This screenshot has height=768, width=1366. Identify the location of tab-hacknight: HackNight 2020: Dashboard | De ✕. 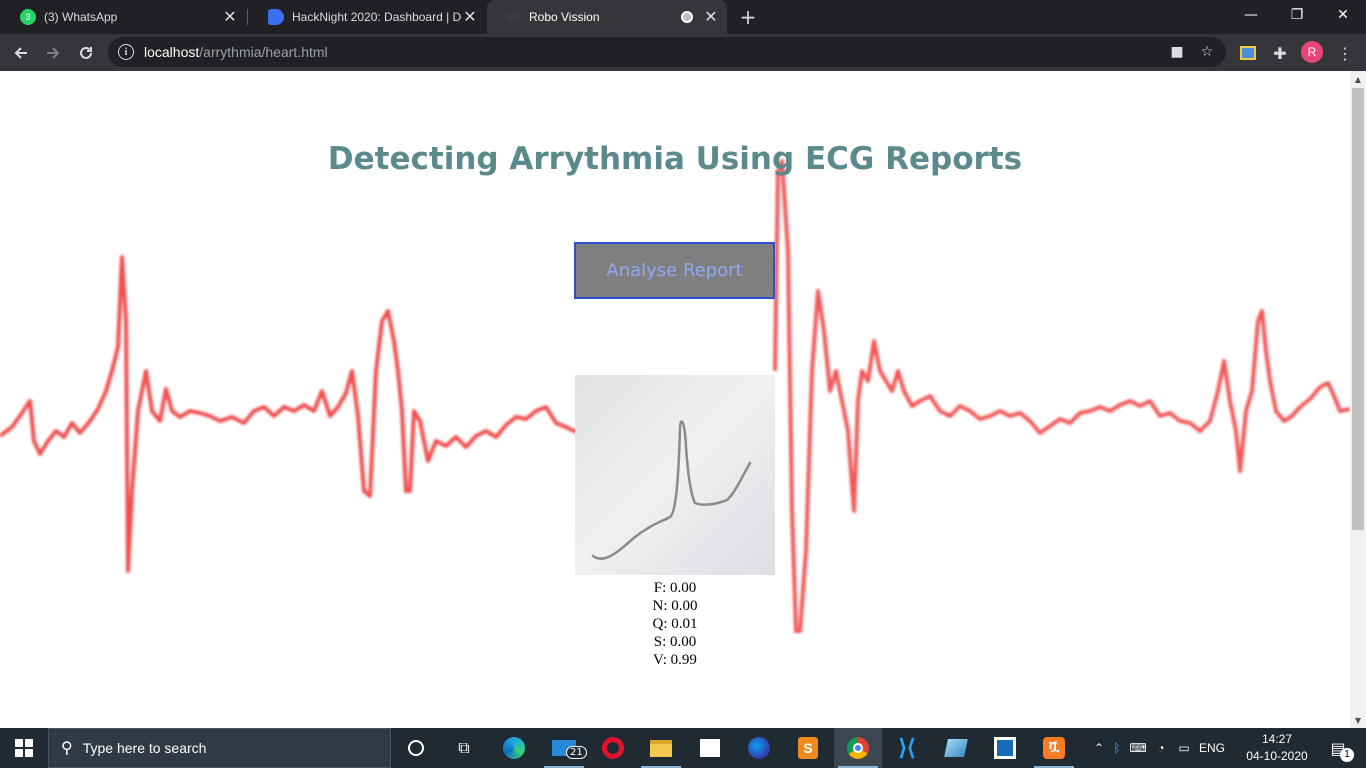
(367, 17).